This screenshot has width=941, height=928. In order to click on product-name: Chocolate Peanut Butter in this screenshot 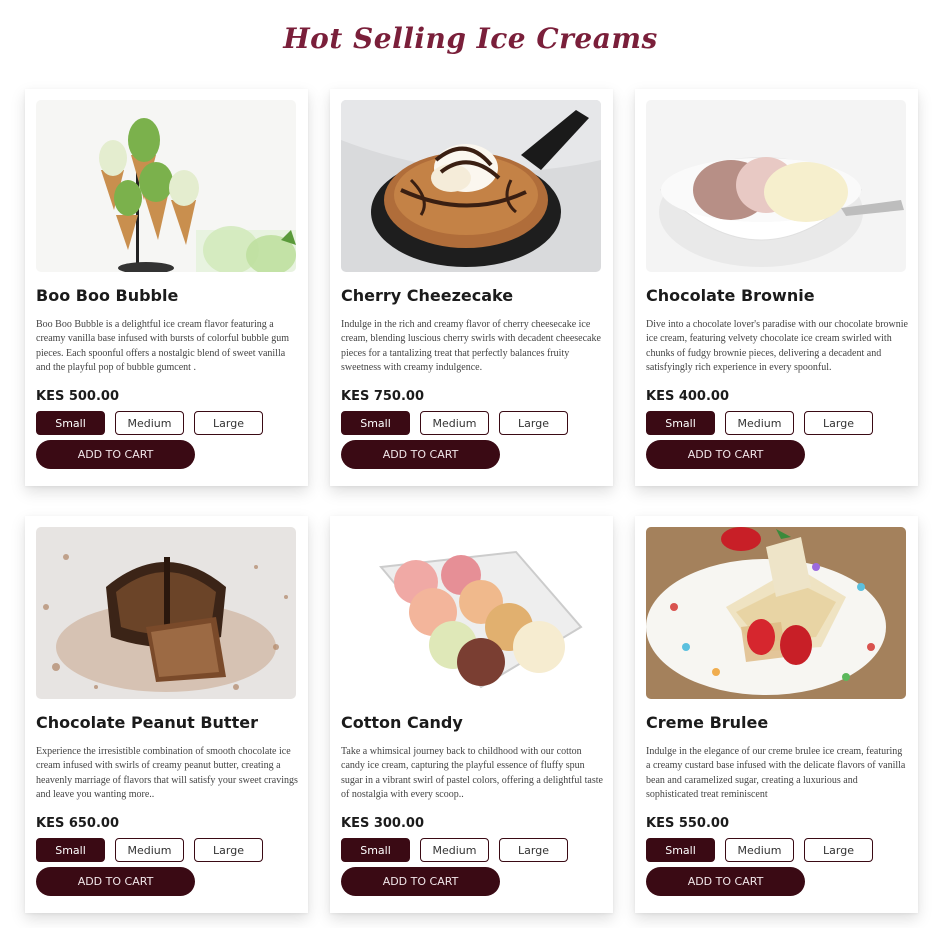, I will do `click(147, 722)`.